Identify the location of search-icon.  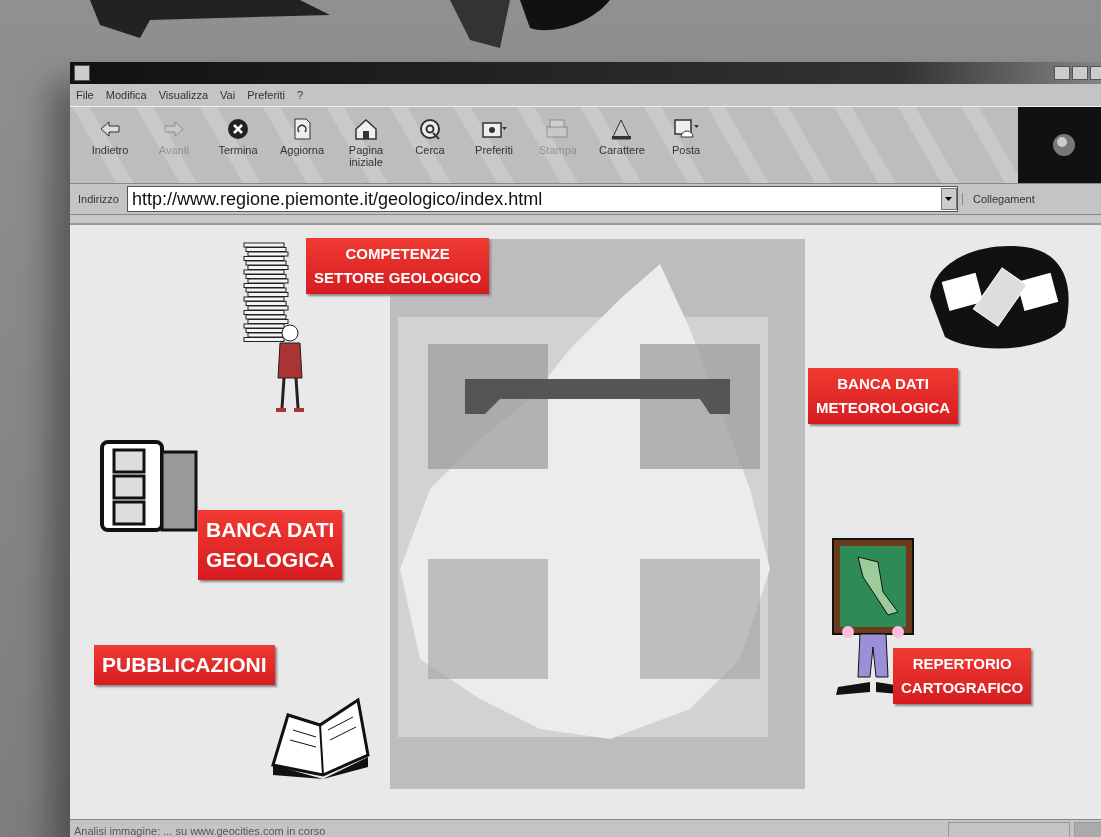
(430, 129).